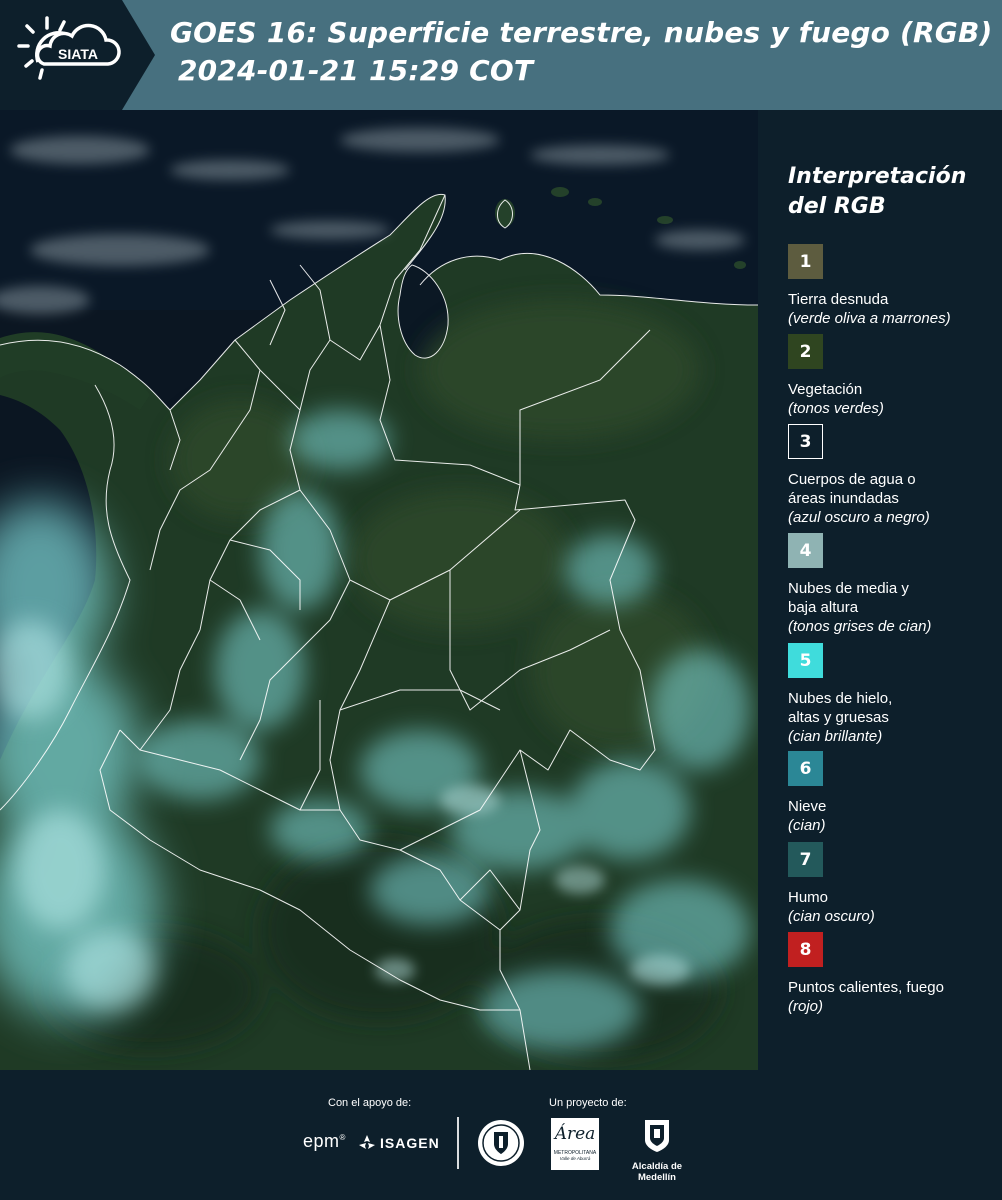  Describe the element at coordinates (866, 987) in the screenshot. I see `legend-label: Puntos calientes, fuego` at that location.